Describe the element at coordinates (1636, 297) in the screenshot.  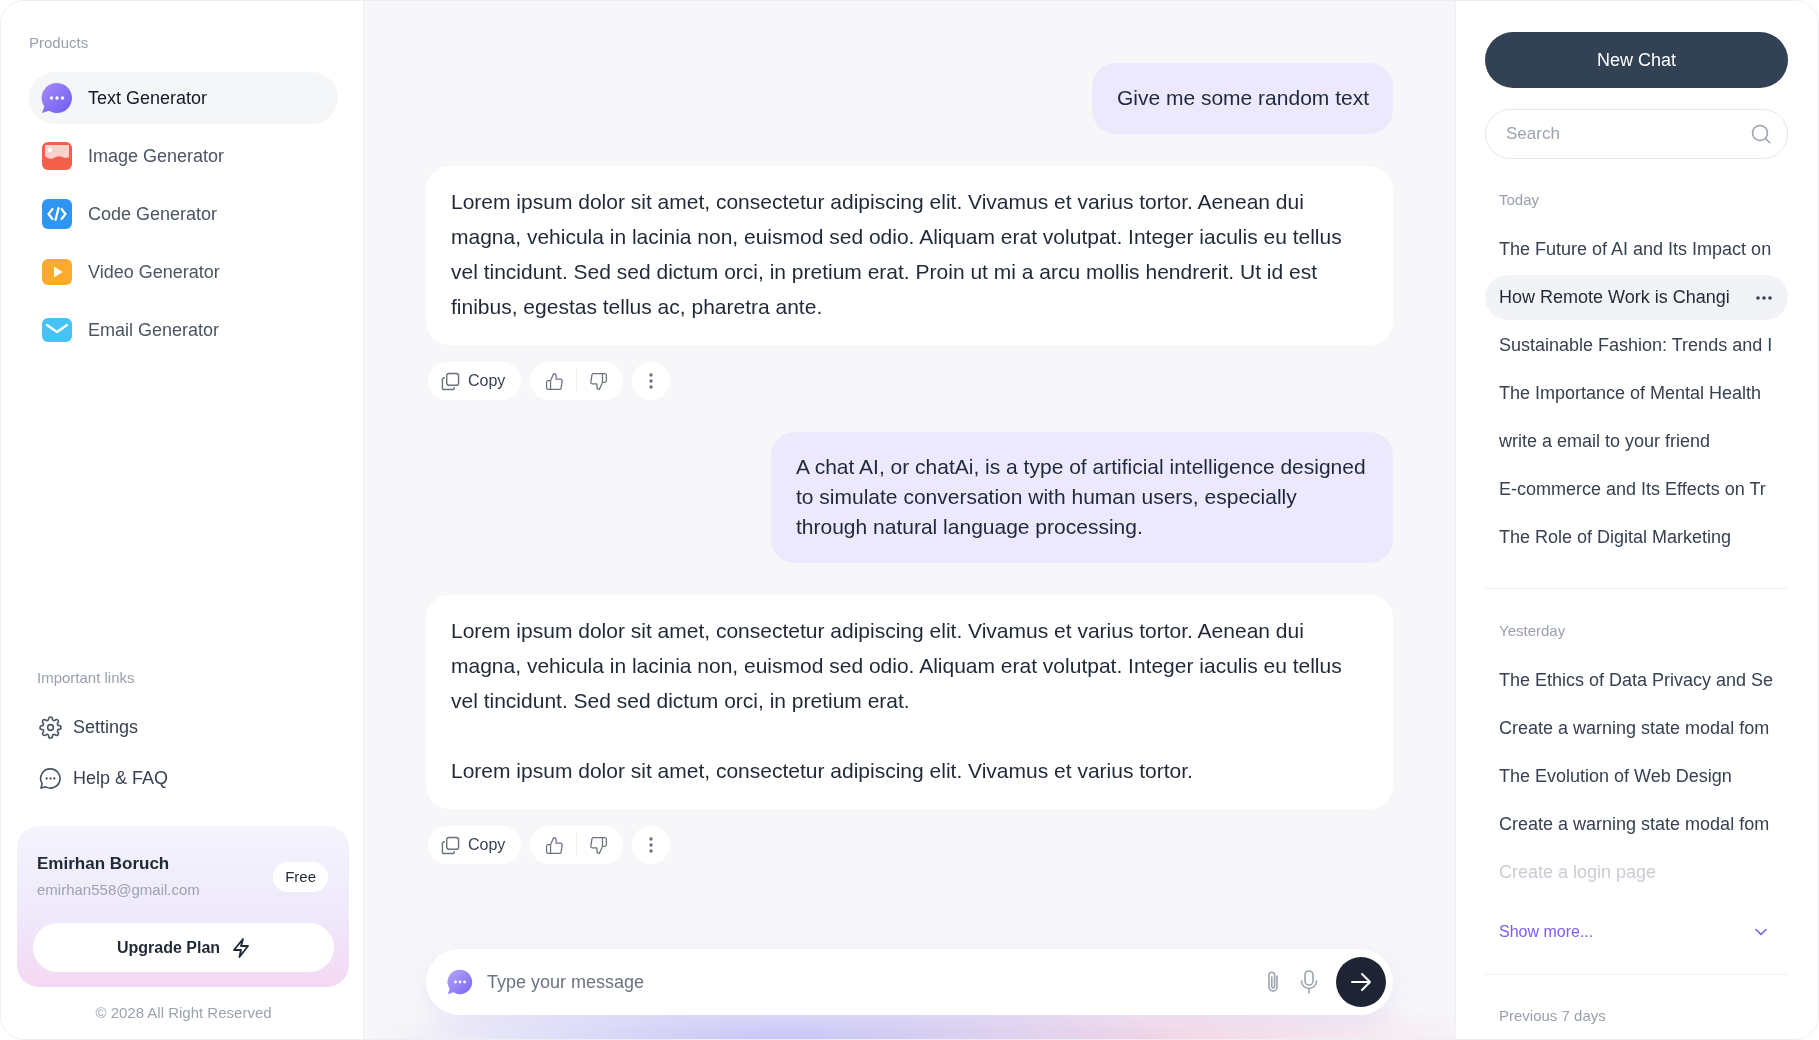
I see `history-item: How Remote Work is Changi` at that location.